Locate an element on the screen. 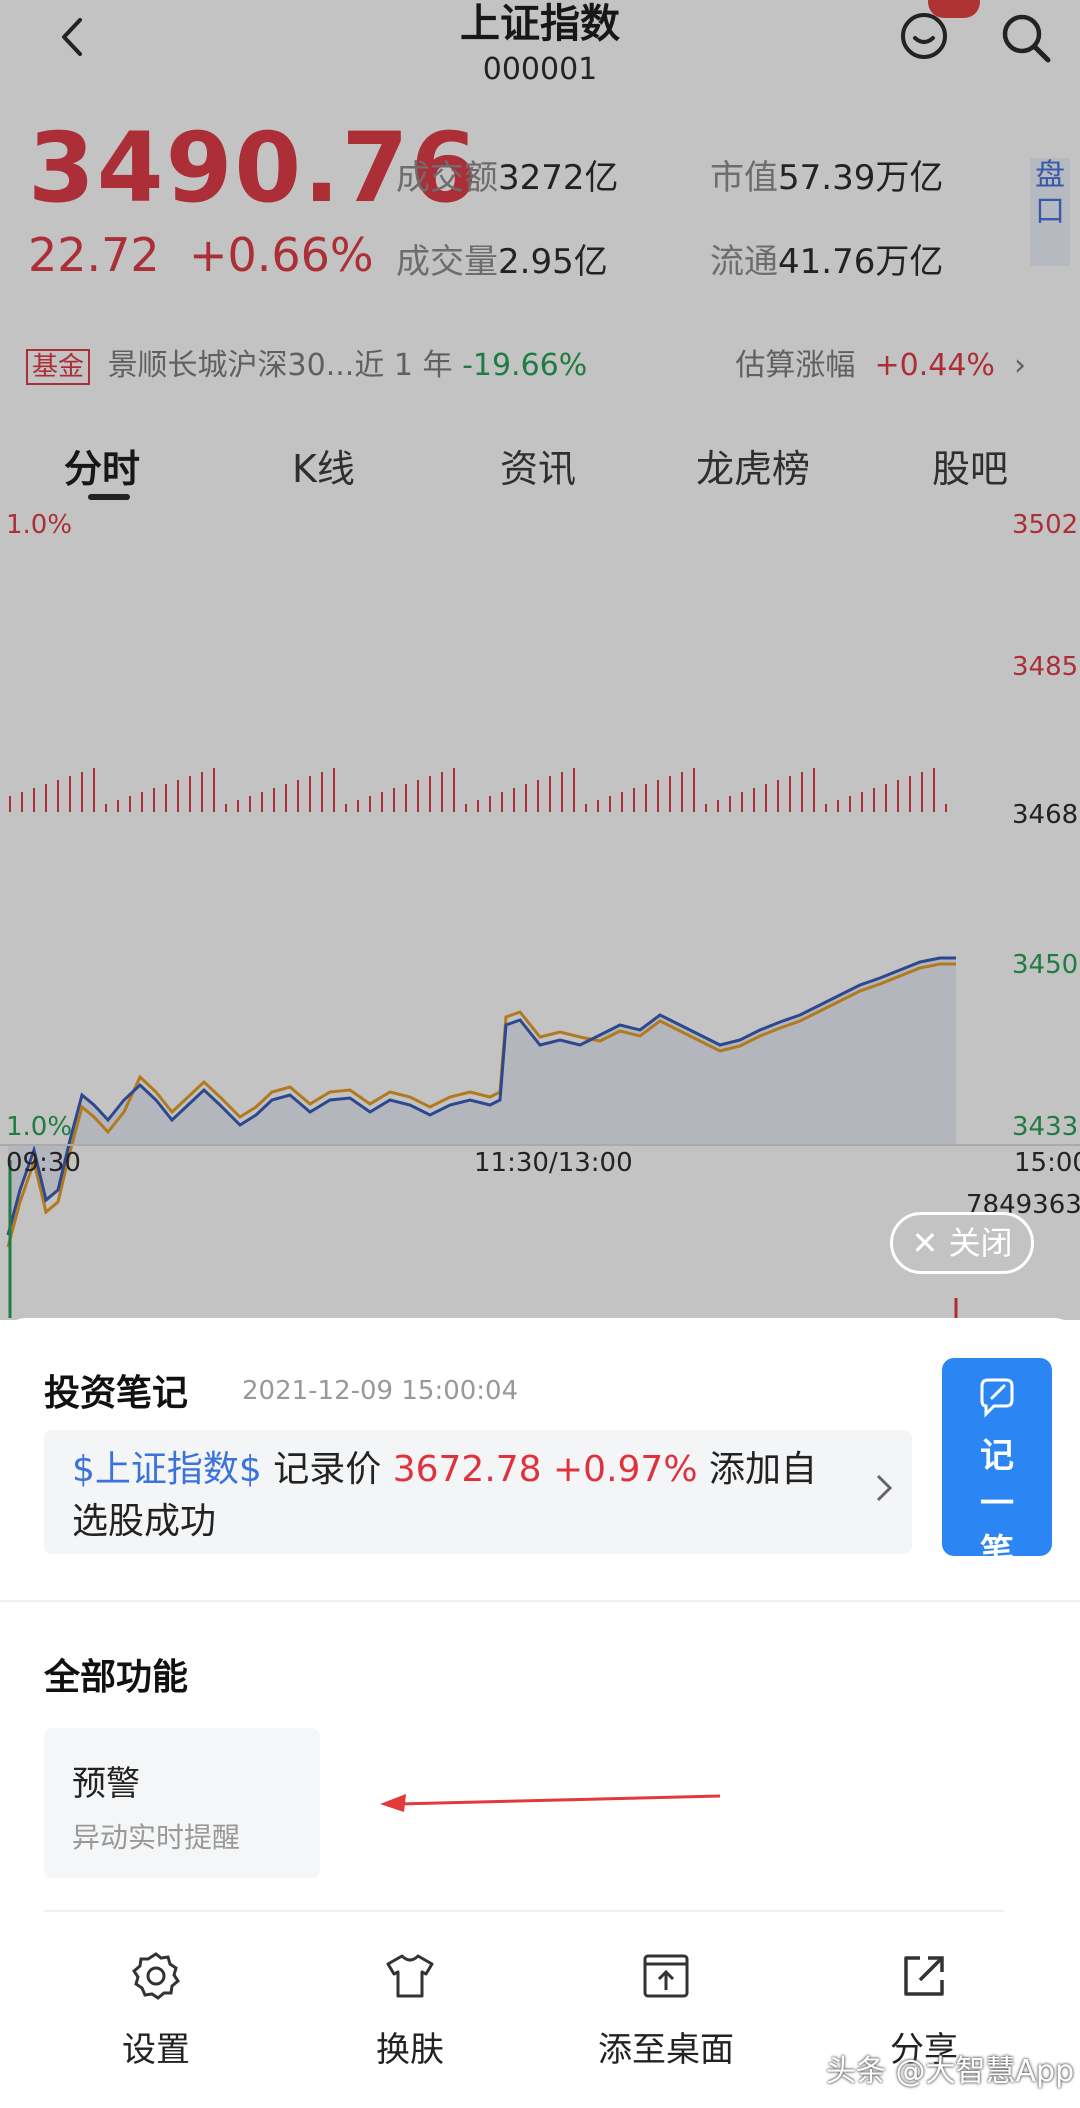  write-note-button: 记 一 笔 is located at coordinates (997, 1465).